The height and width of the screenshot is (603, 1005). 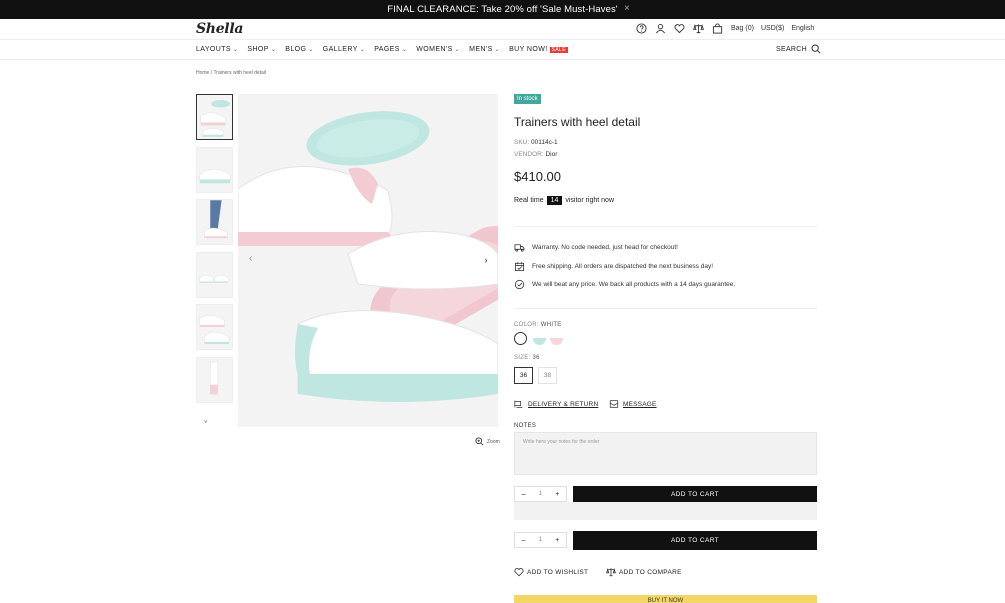 I want to click on cart-extra-area, so click(x=665, y=511).